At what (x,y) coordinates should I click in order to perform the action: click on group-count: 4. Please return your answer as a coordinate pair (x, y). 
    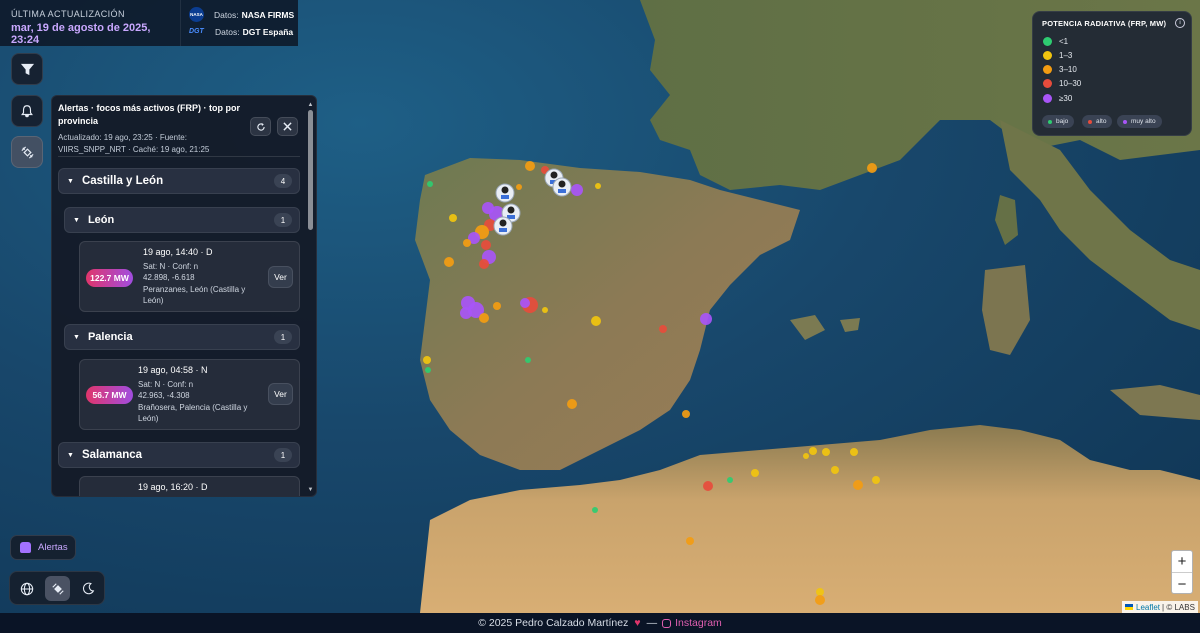
    Looking at the image, I should click on (283, 181).